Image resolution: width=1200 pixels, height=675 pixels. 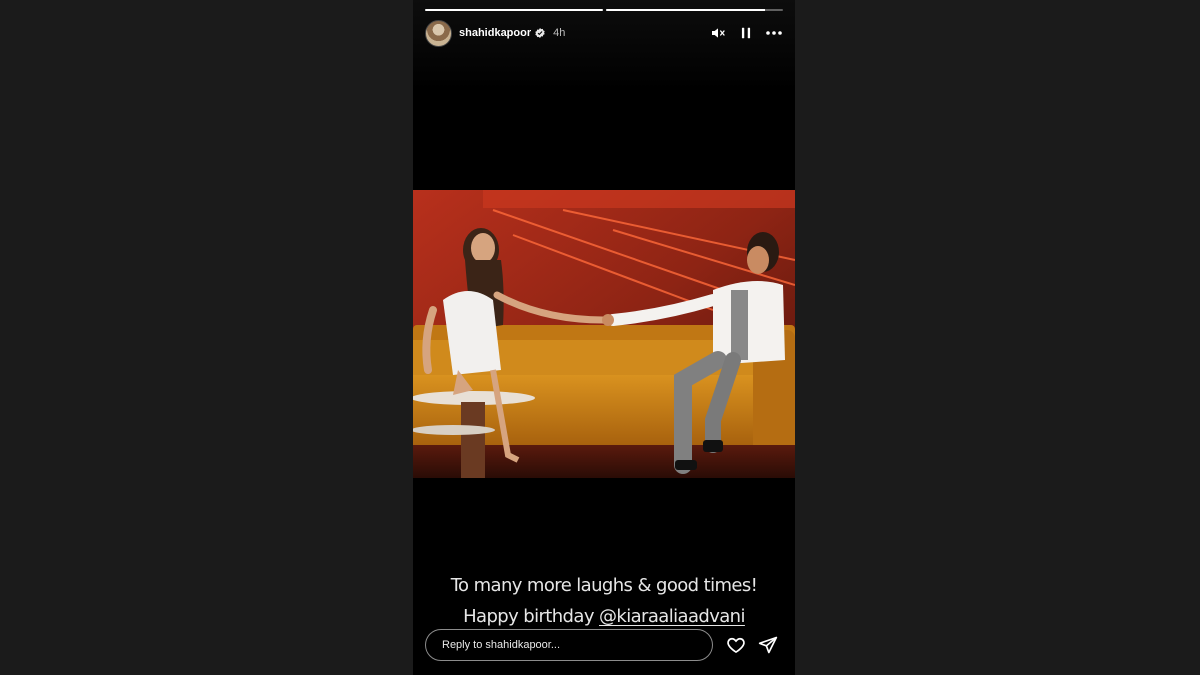 What do you see at coordinates (604, 10) in the screenshot?
I see `story-progress` at bounding box center [604, 10].